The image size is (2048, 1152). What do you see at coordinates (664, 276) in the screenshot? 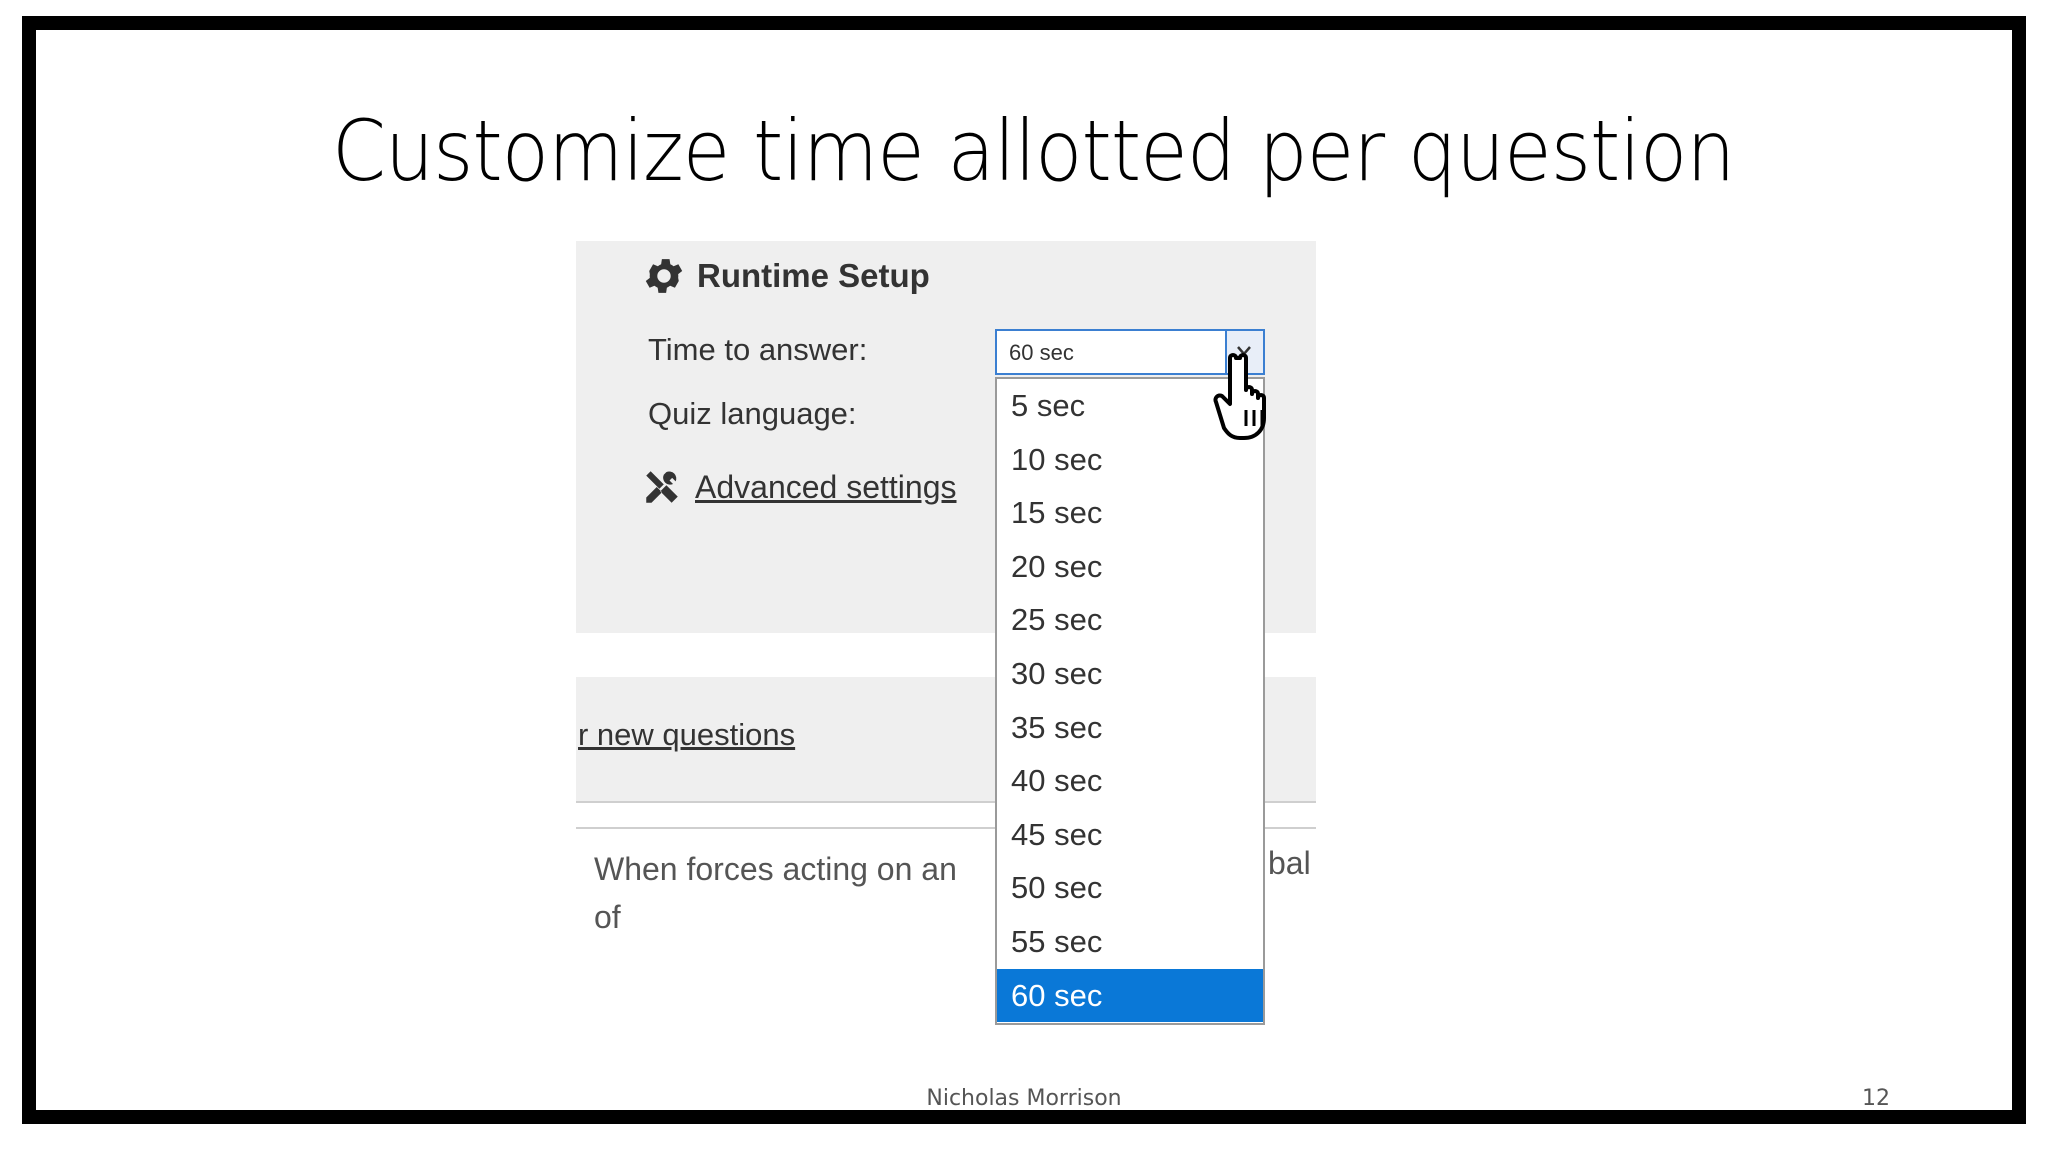
I see `gear-icon` at bounding box center [664, 276].